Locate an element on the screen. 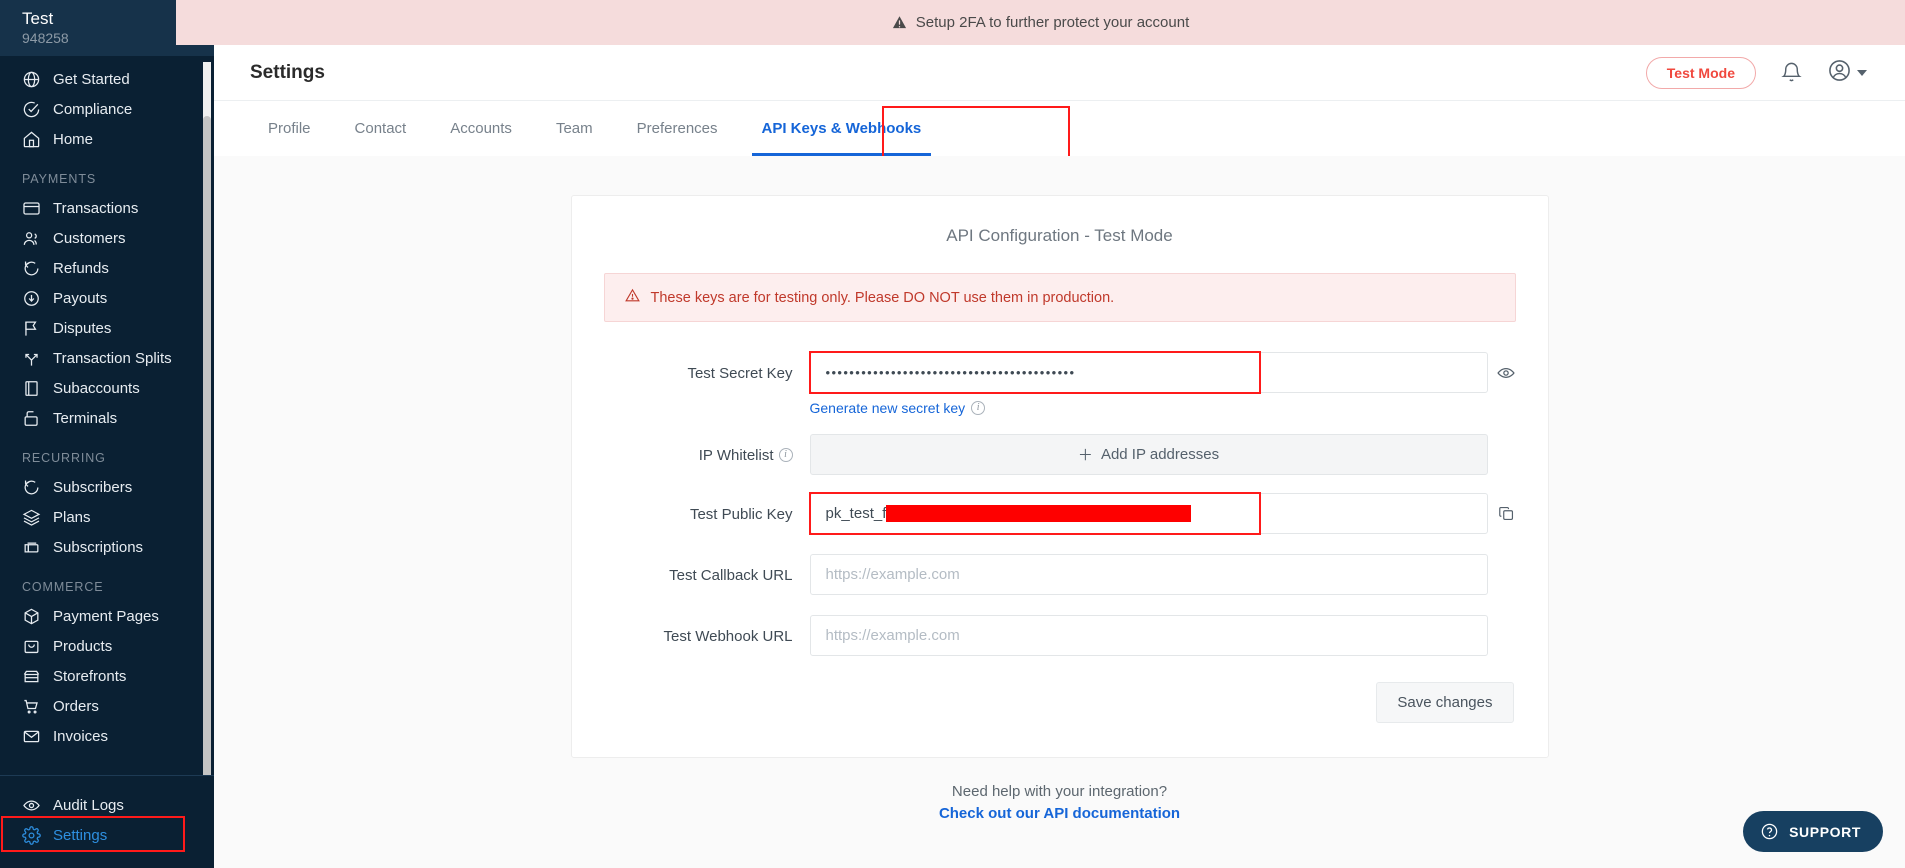 This screenshot has height=868, width=1905. field-row-public-key: Test Public Key pk_test_f is located at coordinates (1060, 513).